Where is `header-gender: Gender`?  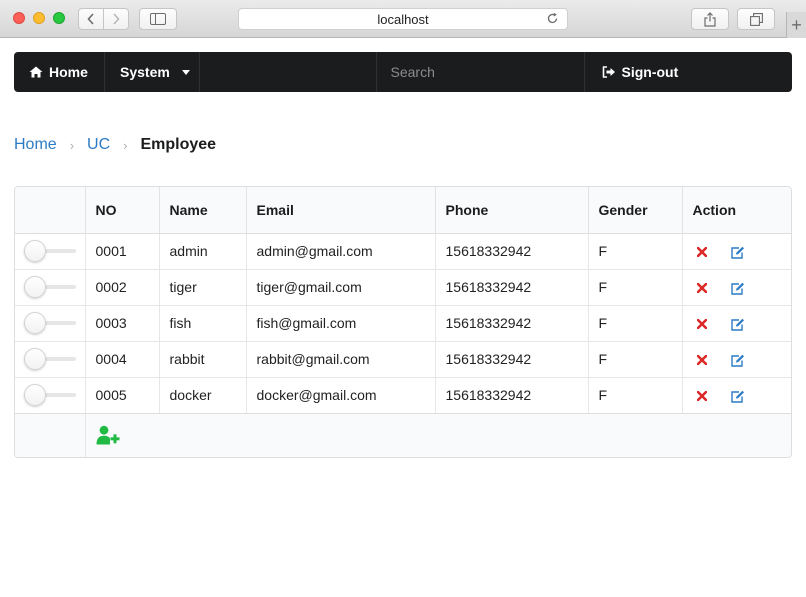 header-gender: Gender is located at coordinates (634, 210).